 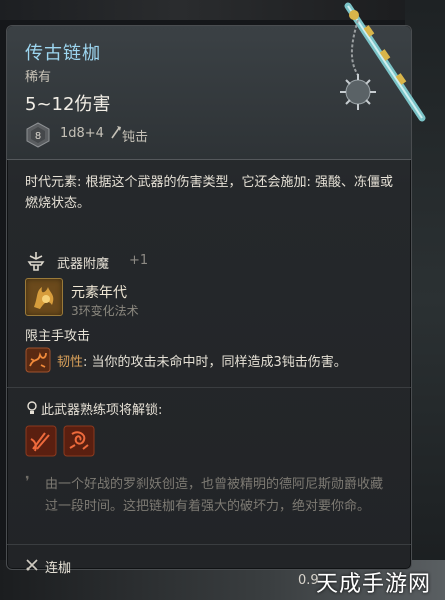 What do you see at coordinates (383, 62) in the screenshot?
I see `flail-weapon-image` at bounding box center [383, 62].